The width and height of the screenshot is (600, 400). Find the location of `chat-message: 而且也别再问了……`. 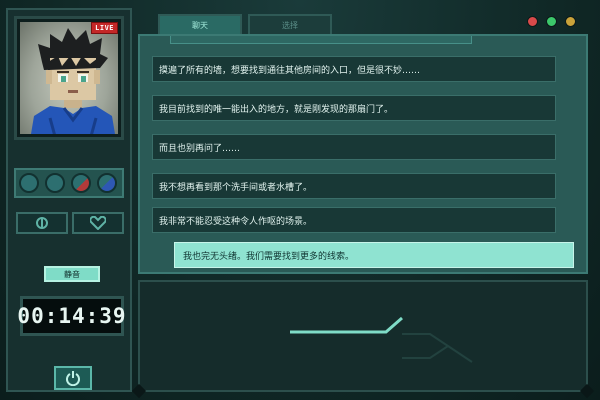

chat-message: 而且也别再问了…… is located at coordinates (354, 147).